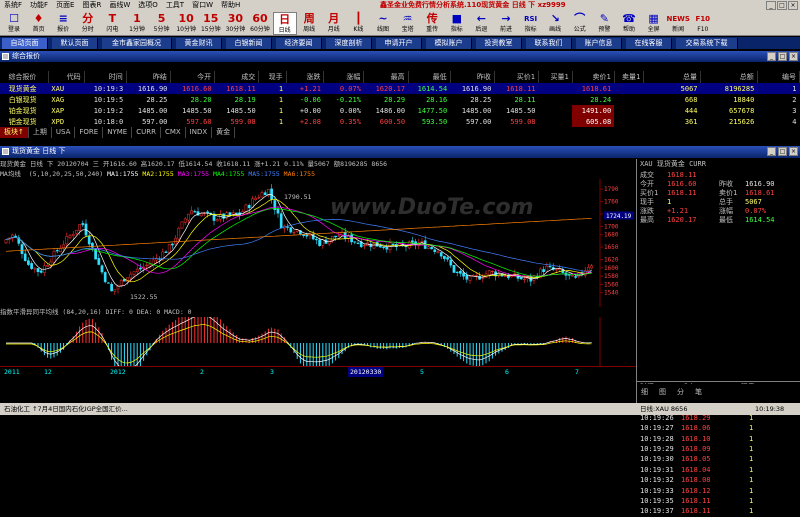 Image resolution: width=800 pixels, height=517 pixels. Describe the element at coordinates (472, 77) in the screenshot. I see `column-header: 昨收` at that location.